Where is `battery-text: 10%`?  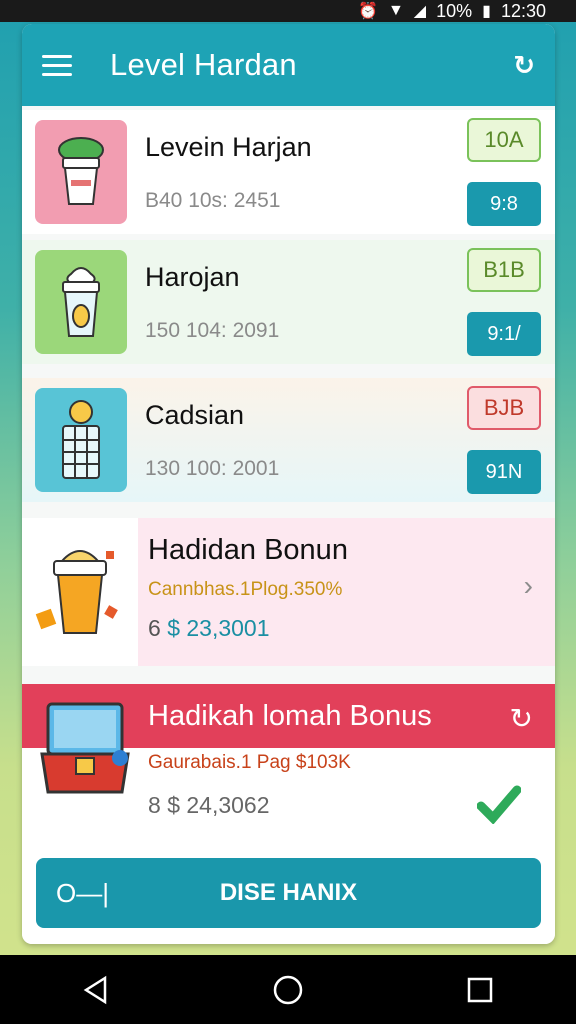
battery-text: 10% is located at coordinates (454, 10).